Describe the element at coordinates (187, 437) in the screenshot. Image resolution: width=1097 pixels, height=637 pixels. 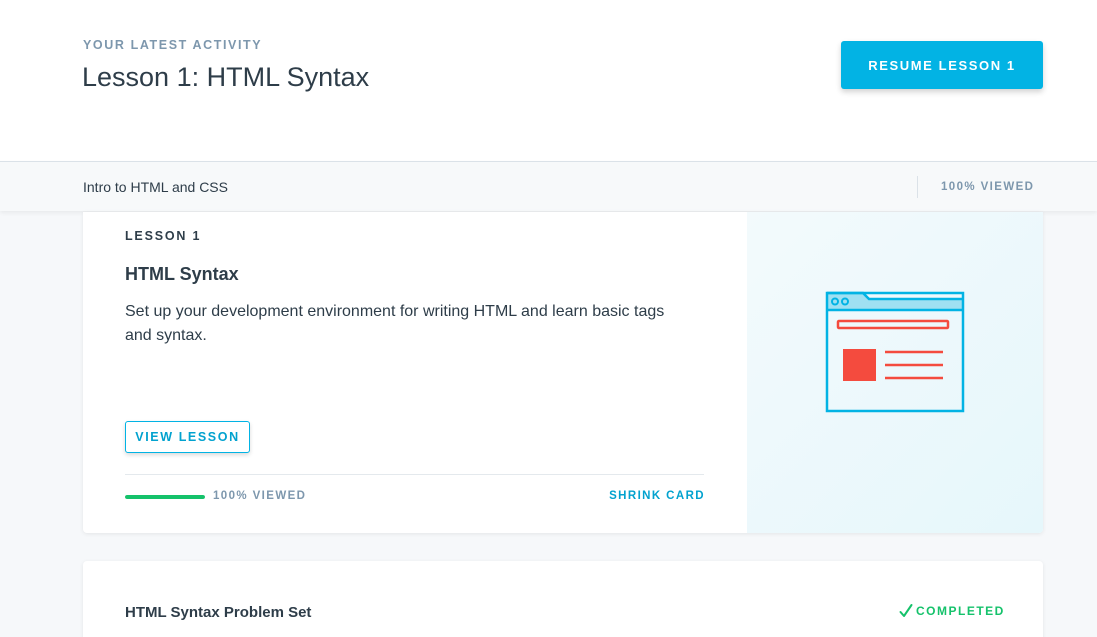
I see `view-lesson-button: VIEW LESSON` at that location.